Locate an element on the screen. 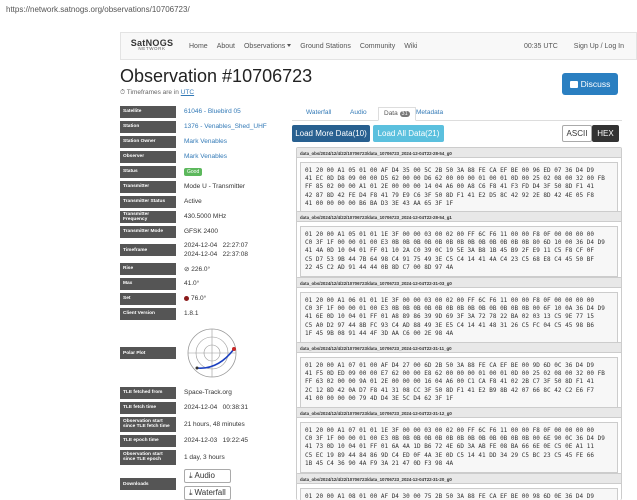 The image size is (637, 500). max-value: 41.0° is located at coordinates (192, 283).